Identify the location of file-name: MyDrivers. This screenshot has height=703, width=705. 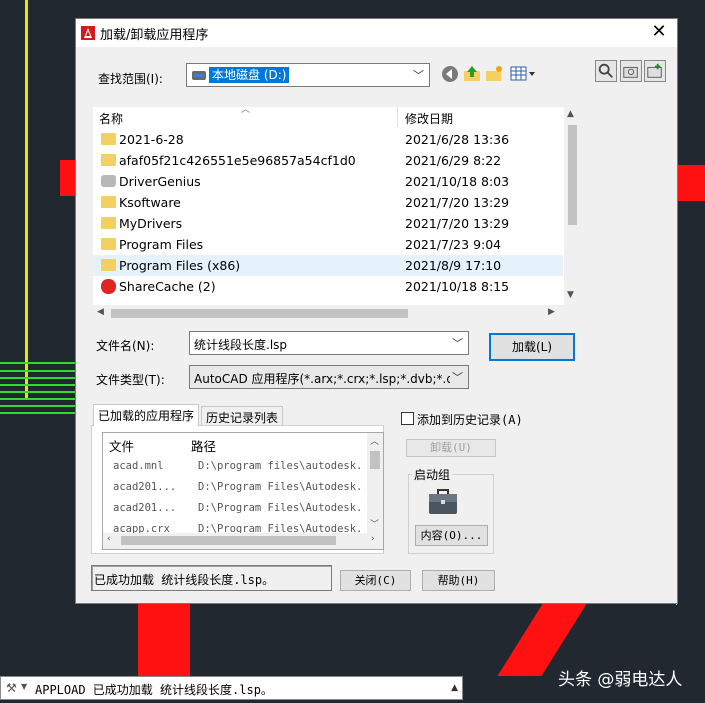
(151, 223).